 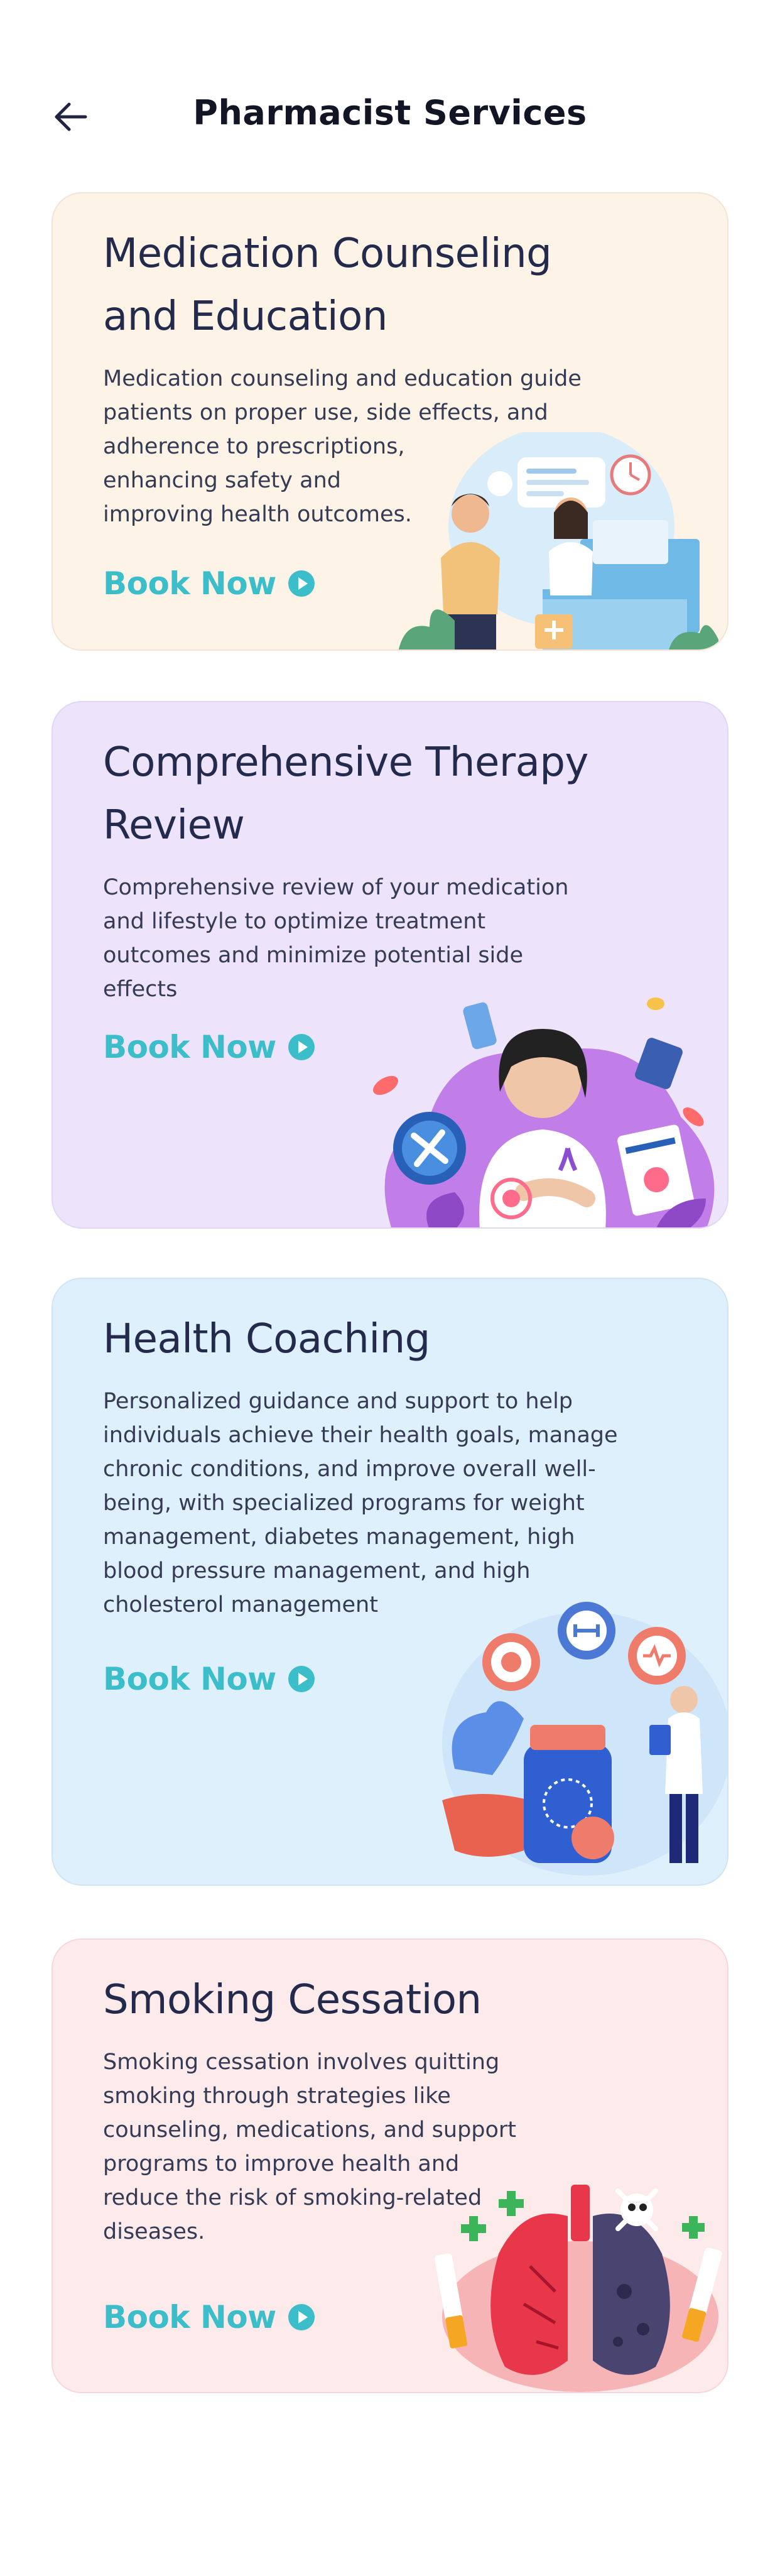 I want to click on top-bar: Pharmacist Services, so click(x=390, y=116).